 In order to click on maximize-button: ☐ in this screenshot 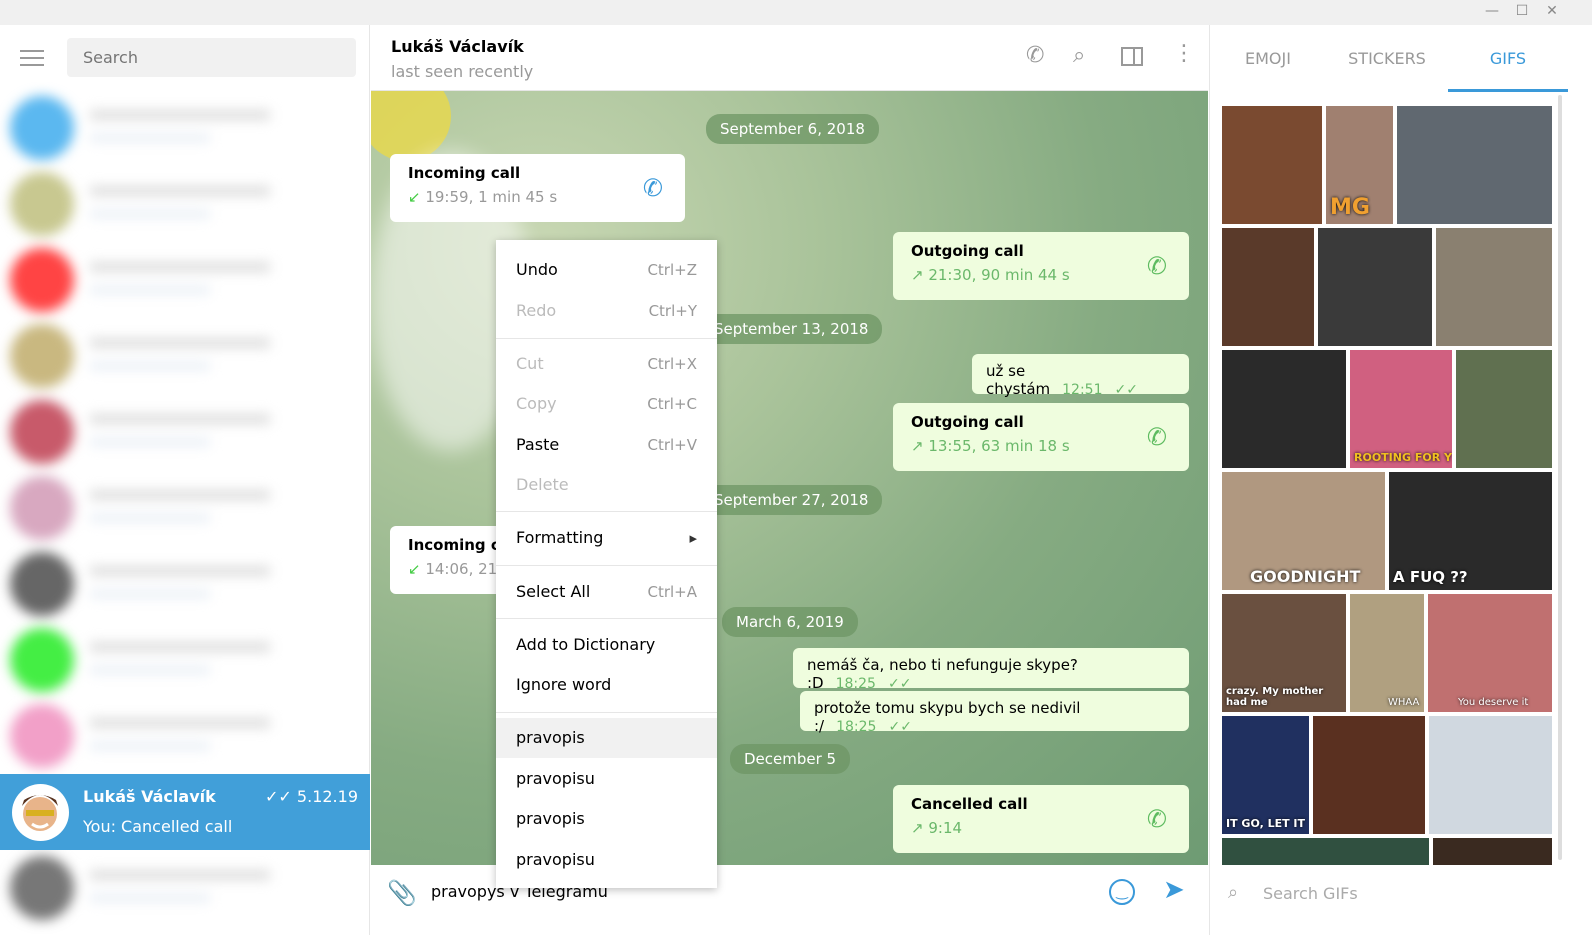, I will do `click(1522, 13)`.